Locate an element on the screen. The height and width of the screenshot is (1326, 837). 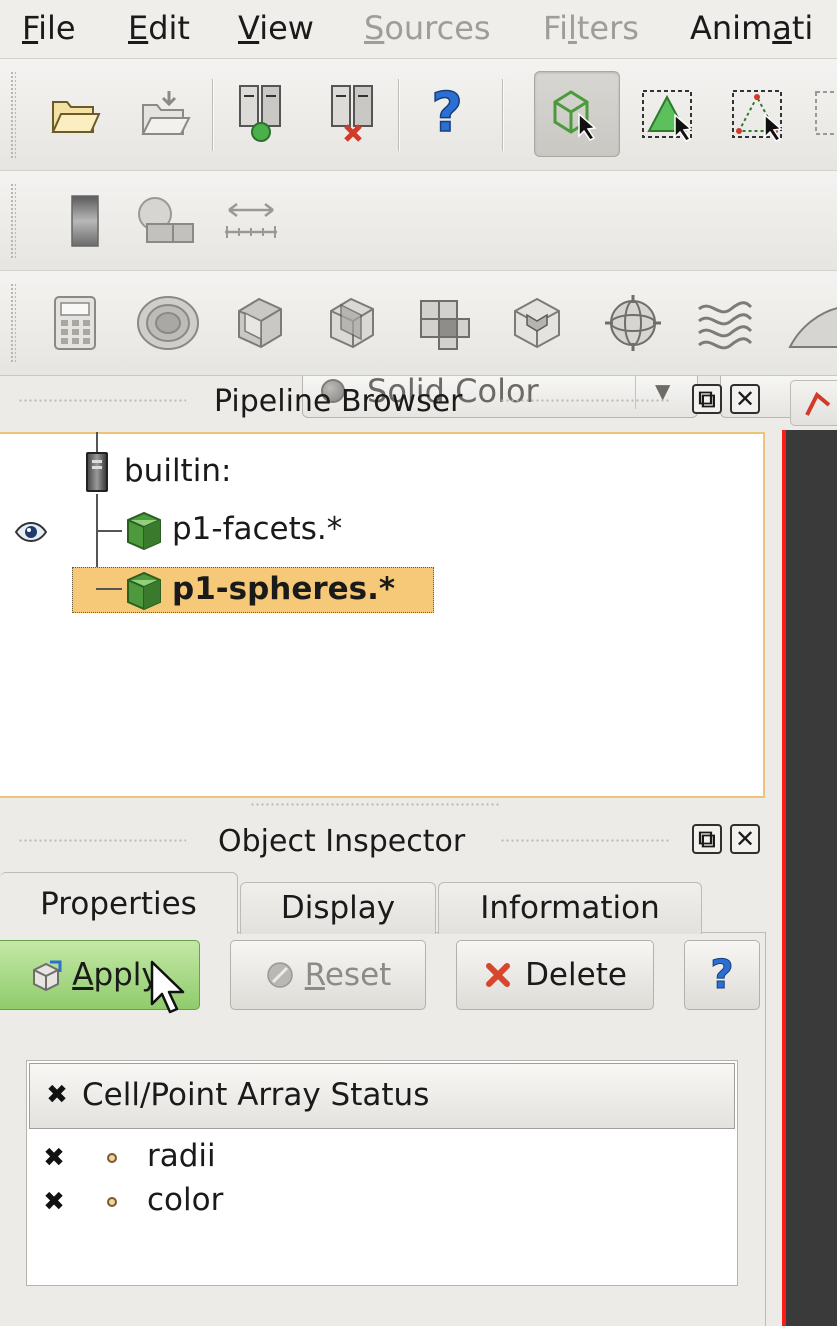
render-view is located at coordinates (809, 878).